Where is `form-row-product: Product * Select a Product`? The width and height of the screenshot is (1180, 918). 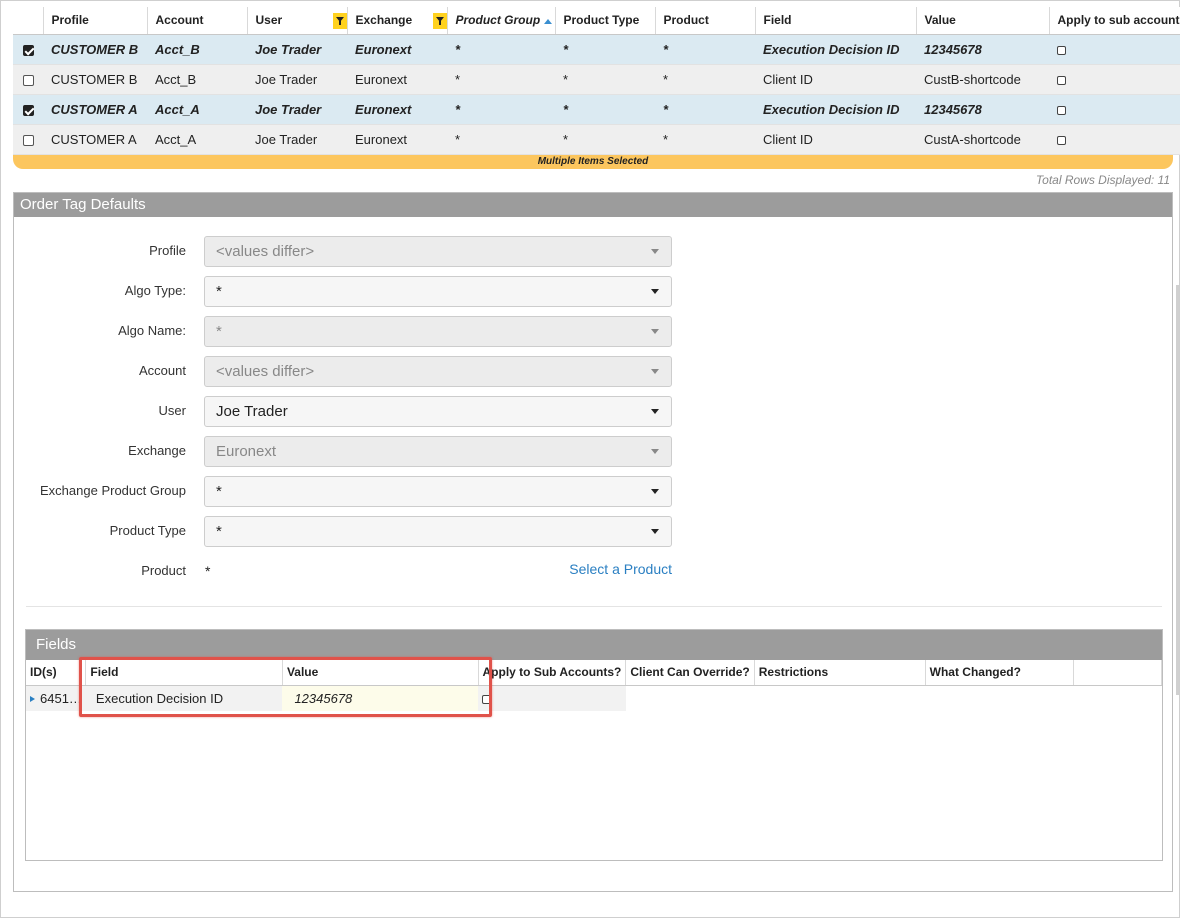 form-row-product: Product * Select a Product is located at coordinates (344, 572).